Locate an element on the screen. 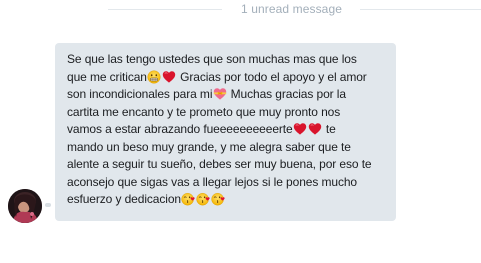 Image resolution: width=481 pixels, height=263 pixels. message-text: esfuerzo y dedicacion is located at coordinates (124, 199).